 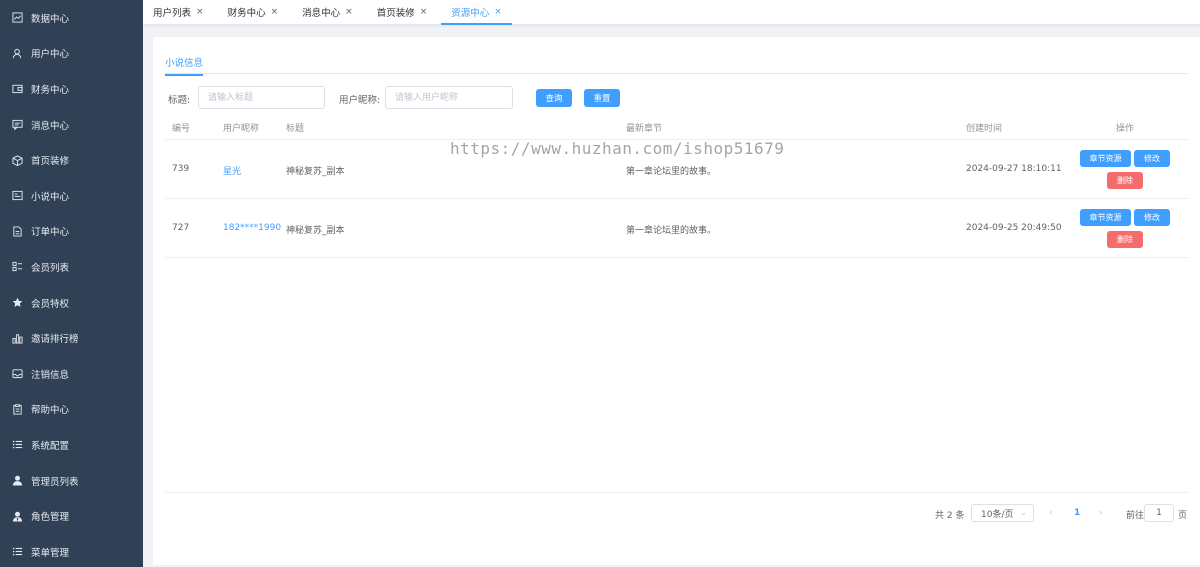 What do you see at coordinates (50, 197) in the screenshot?
I see `sidebar-item-label: 小说中心` at bounding box center [50, 197].